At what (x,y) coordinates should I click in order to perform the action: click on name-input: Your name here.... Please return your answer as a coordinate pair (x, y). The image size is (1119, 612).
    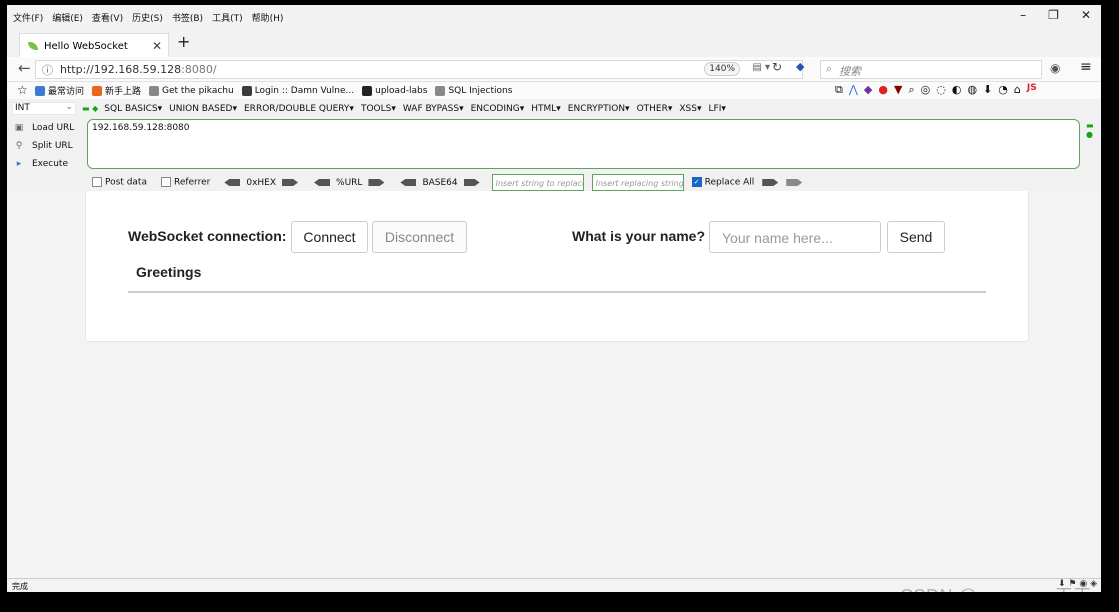
    Looking at the image, I should click on (795, 237).